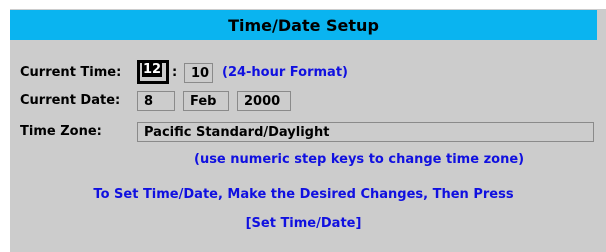 The height and width of the screenshot is (252, 606). What do you see at coordinates (71, 72) in the screenshot?
I see `current-time-label: Current Time:` at bounding box center [71, 72].